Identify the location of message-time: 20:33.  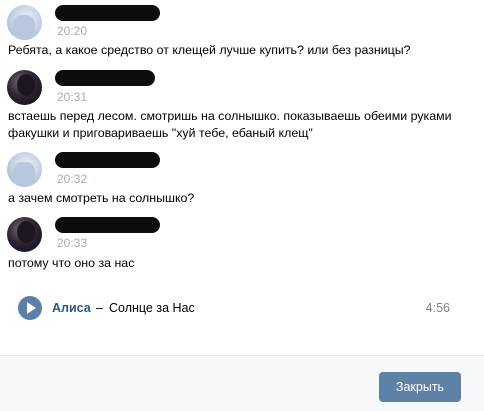
(72, 243).